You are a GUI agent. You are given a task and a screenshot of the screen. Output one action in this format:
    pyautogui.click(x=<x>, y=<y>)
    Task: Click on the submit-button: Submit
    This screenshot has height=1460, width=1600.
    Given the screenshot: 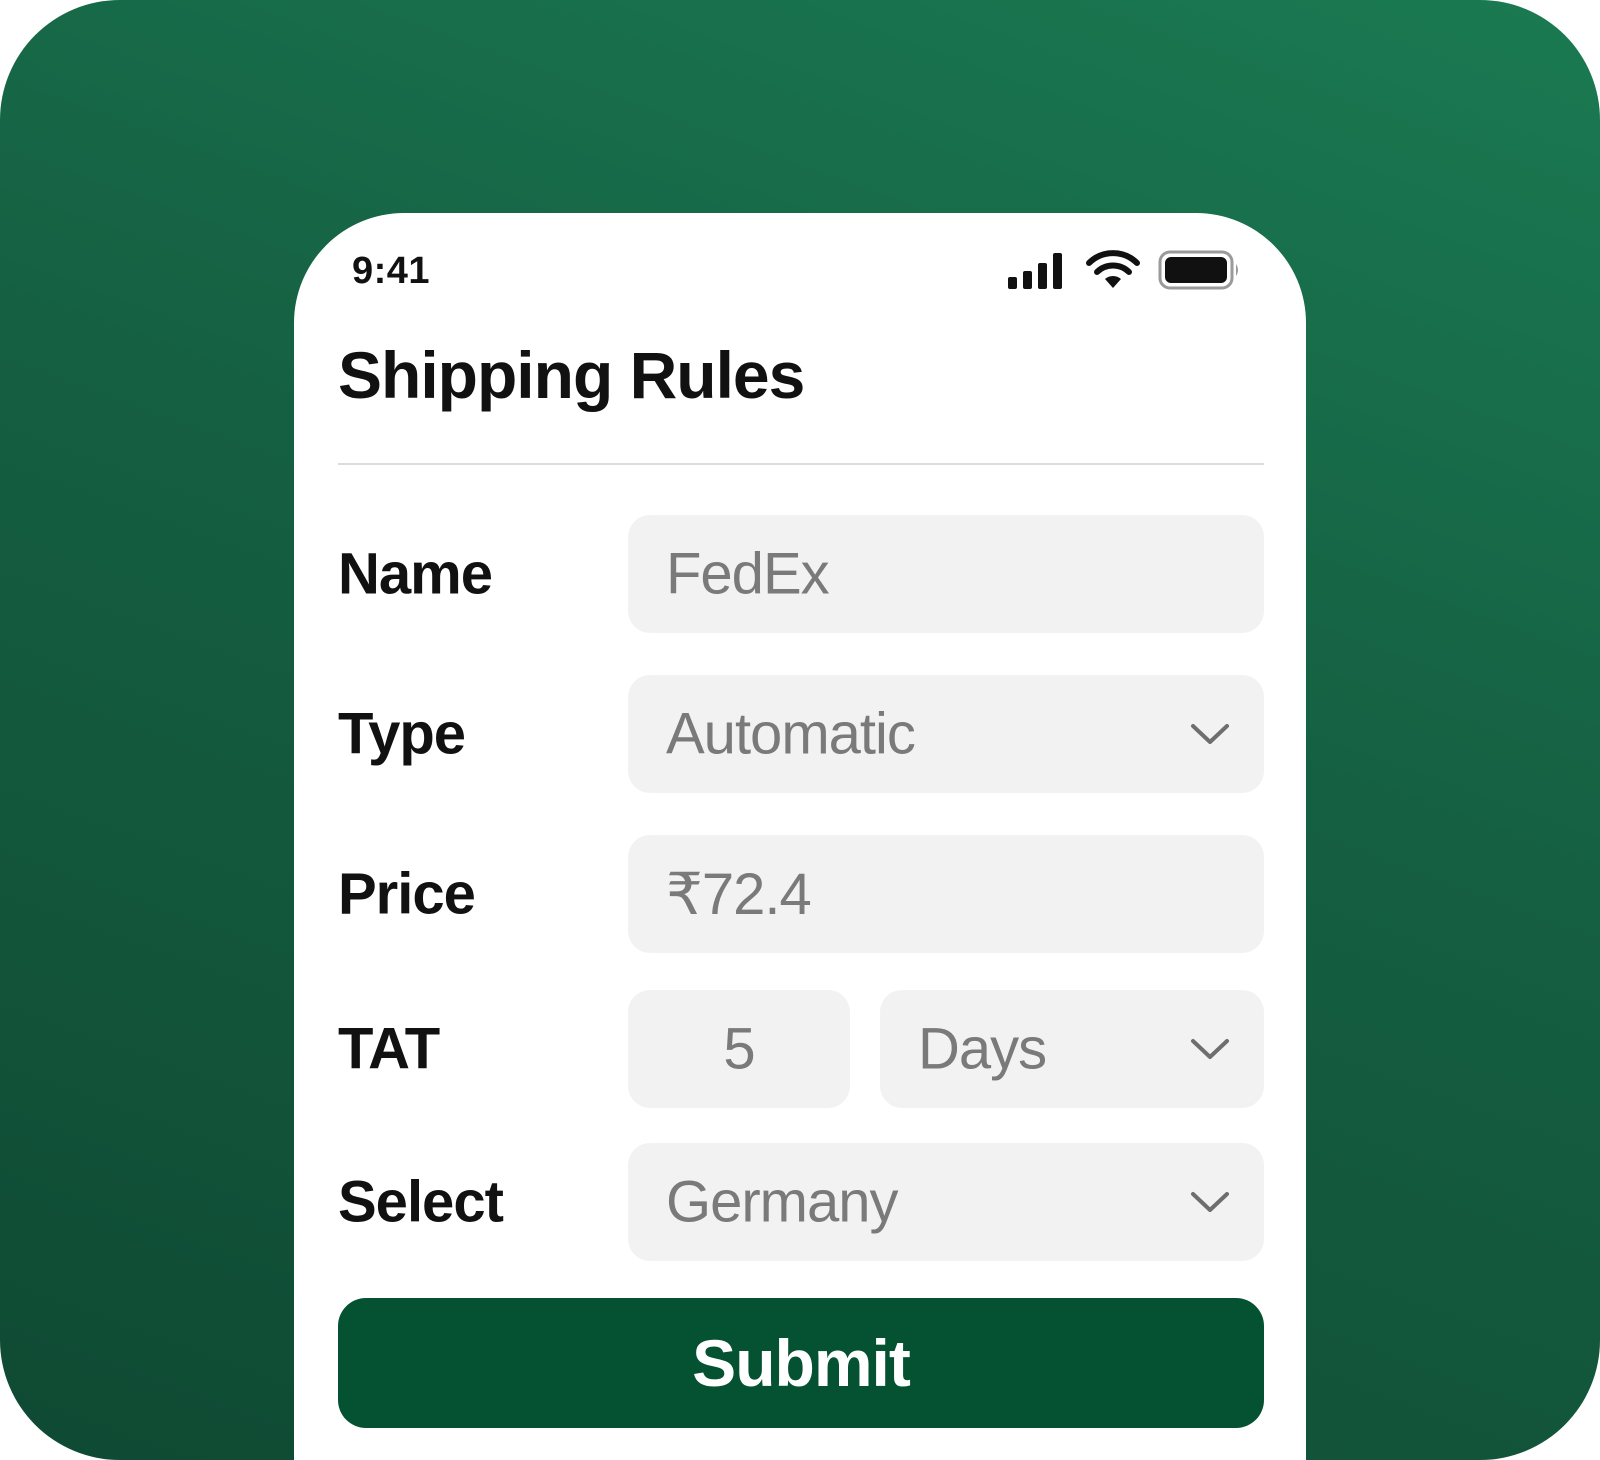 What is the action you would take?
    pyautogui.click(x=801, y=1363)
    